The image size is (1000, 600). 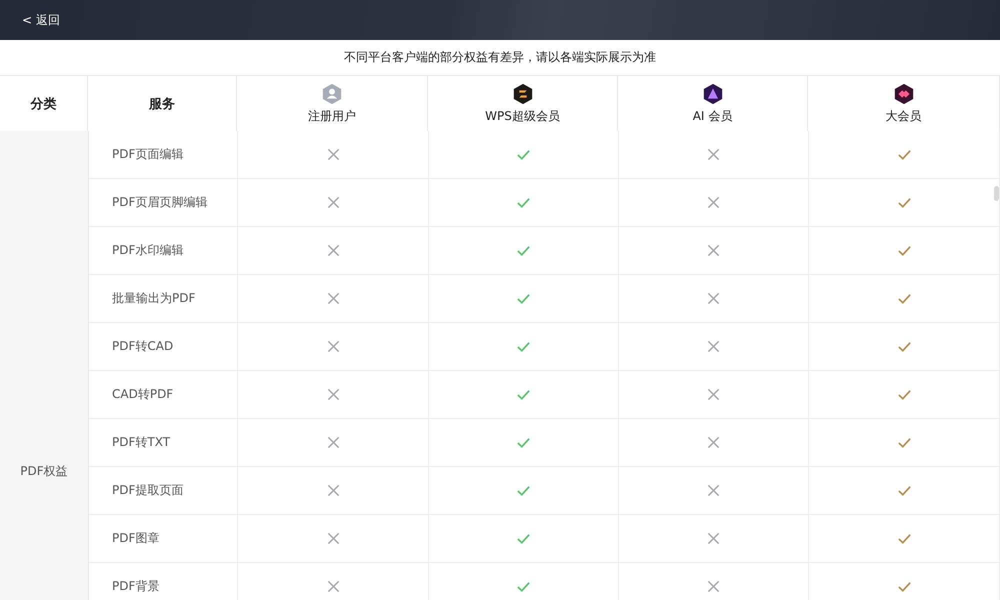 What do you see at coordinates (904, 116) in the screenshot?
I see `tier-name: 大会员` at bounding box center [904, 116].